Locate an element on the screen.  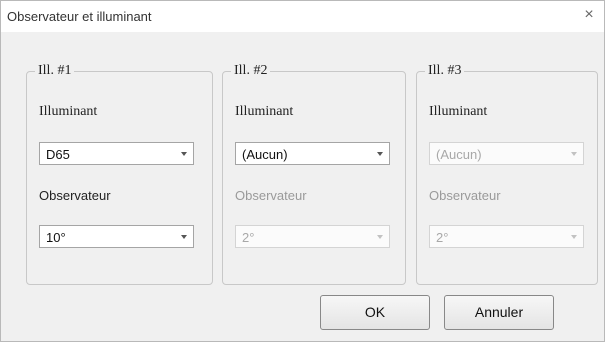
observer-select-value: 10° is located at coordinates (56, 237).